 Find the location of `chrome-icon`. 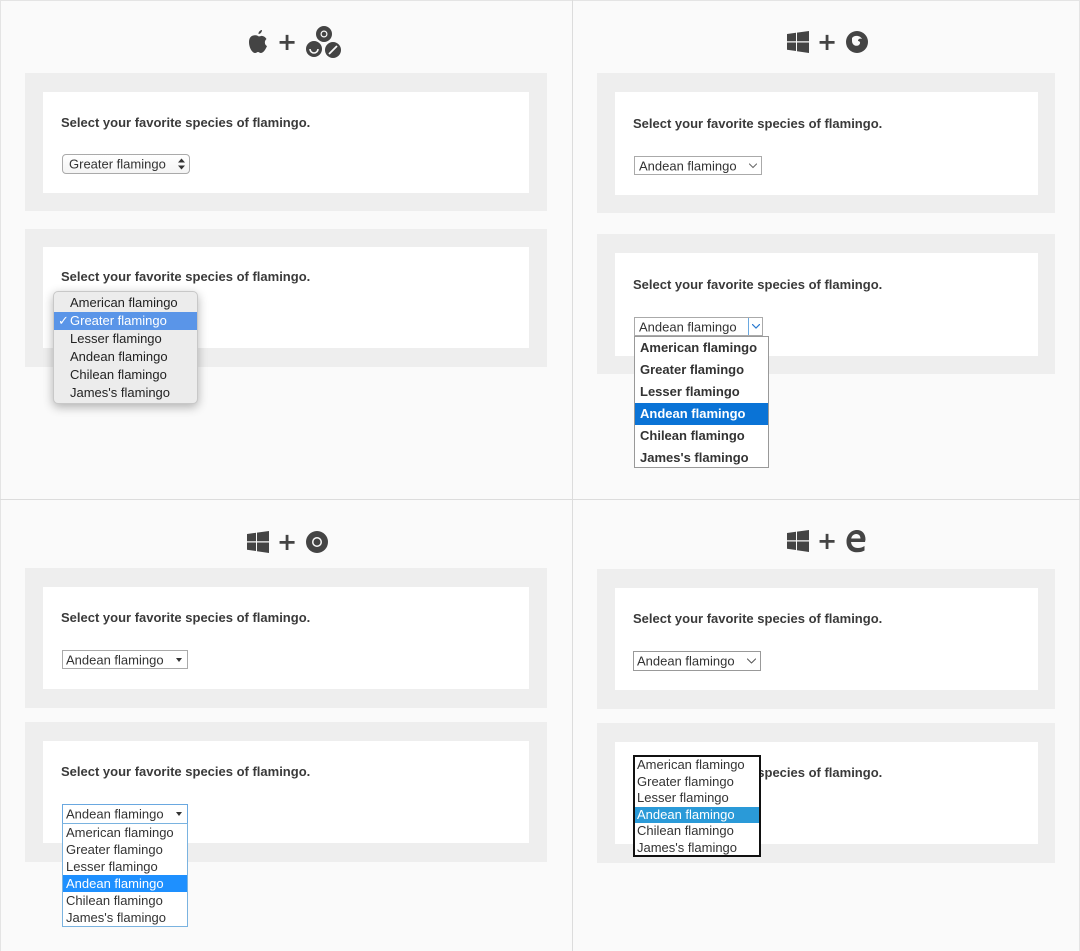

chrome-icon is located at coordinates (317, 542).